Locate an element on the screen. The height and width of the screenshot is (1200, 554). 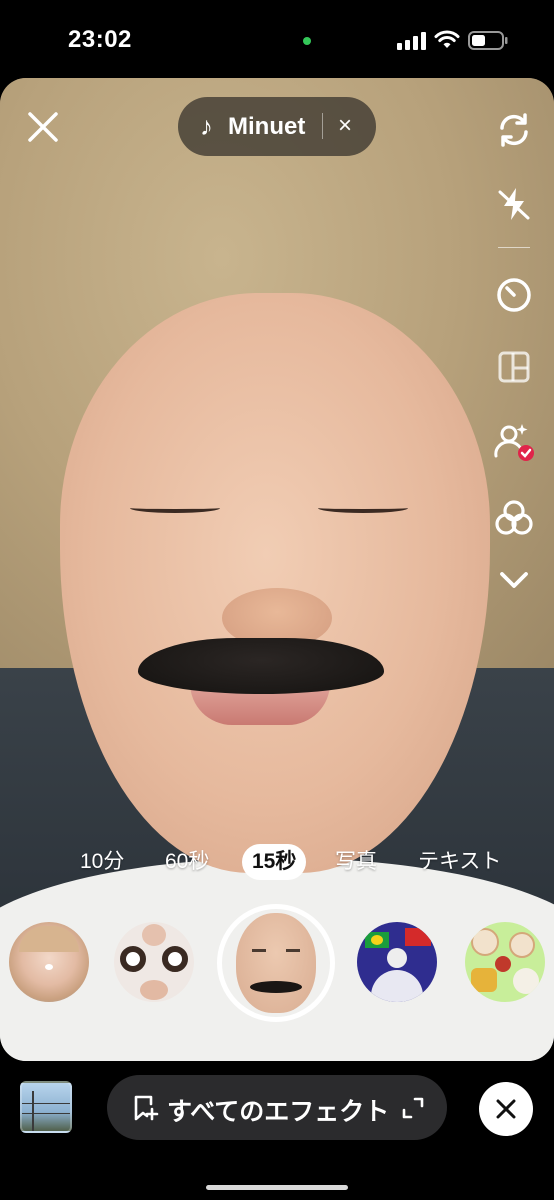
flag-left-center is located at coordinates (377, 940).